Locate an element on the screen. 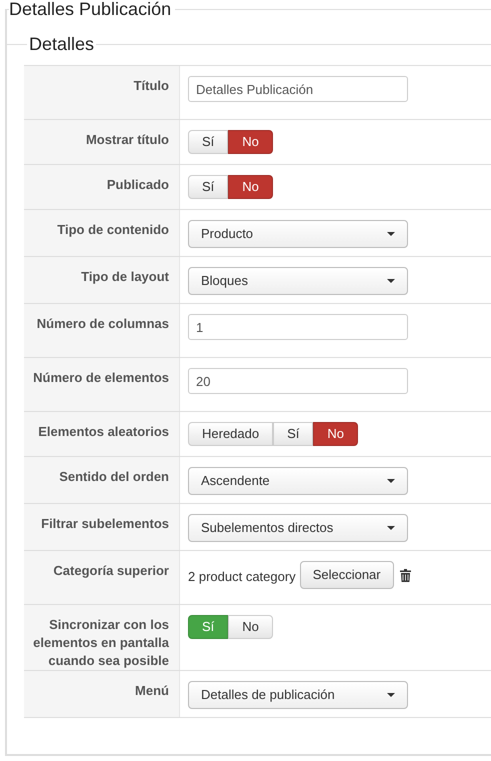 The image size is (491, 761). field-label: Menú is located at coordinates (151, 691).